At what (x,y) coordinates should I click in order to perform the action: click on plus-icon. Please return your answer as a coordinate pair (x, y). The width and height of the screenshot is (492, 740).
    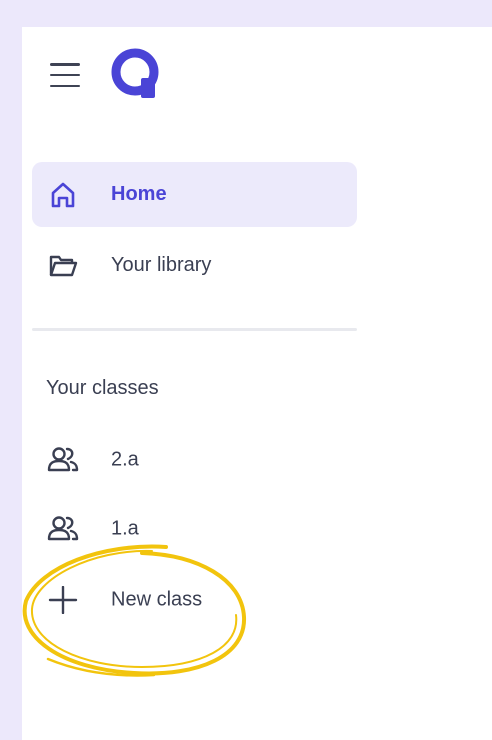
    Looking at the image, I should click on (63, 600).